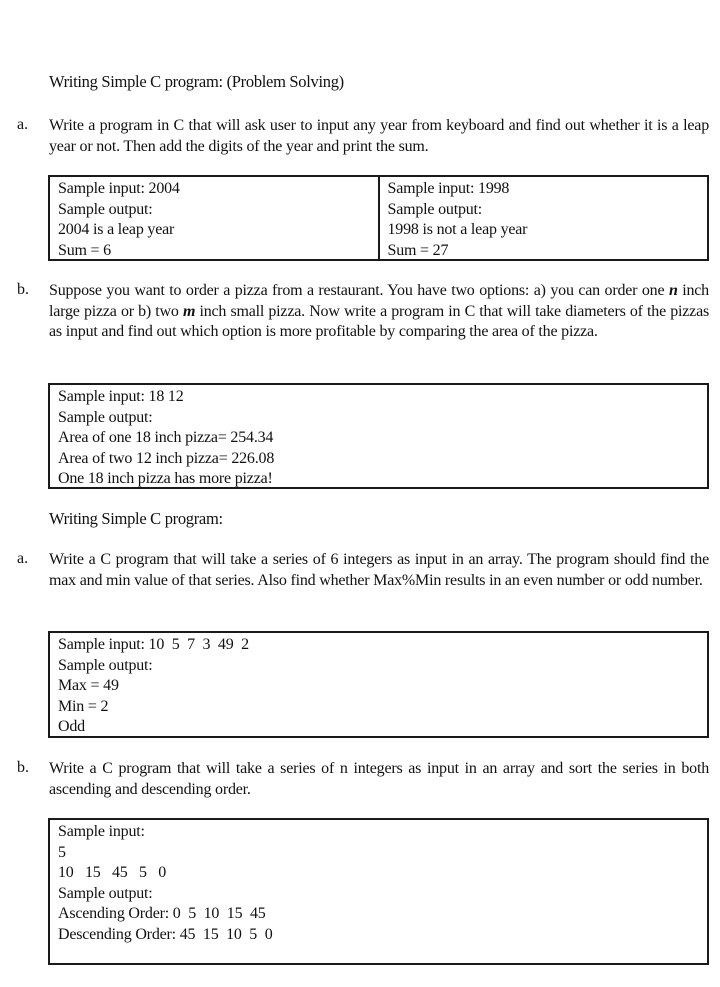 The width and height of the screenshot is (720, 987). I want to click on sample-line: Area of one 18 inch pizza= 254.34, so click(166, 437).